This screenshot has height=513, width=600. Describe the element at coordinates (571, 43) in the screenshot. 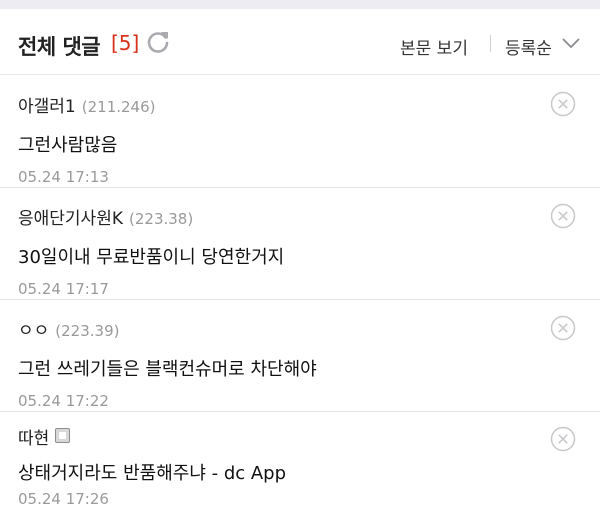

I see `chevron-down-icon` at that location.